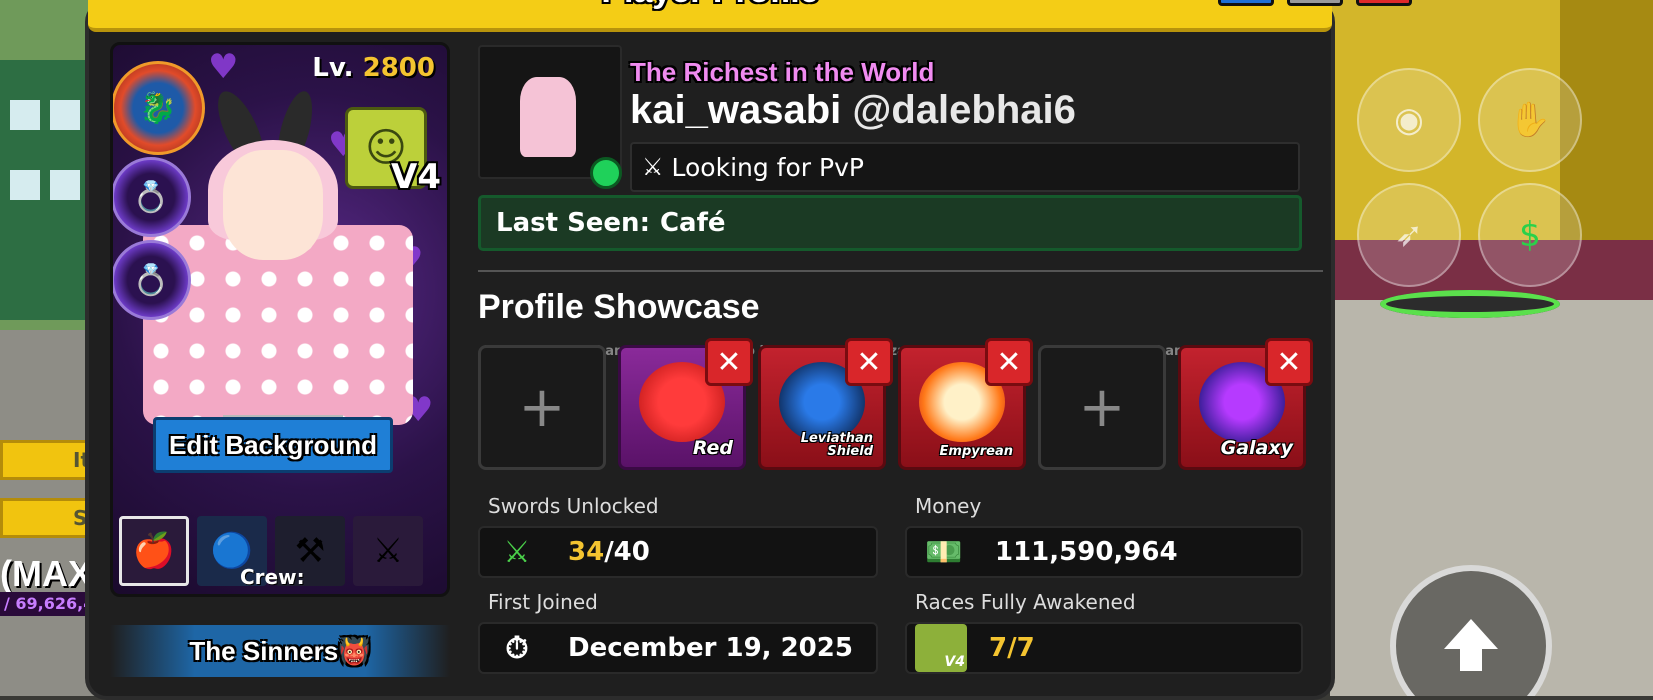 This screenshot has height=700, width=1653. I want to click on showcase-slot-empyrean: Empyrean ✕, so click(965, 404).